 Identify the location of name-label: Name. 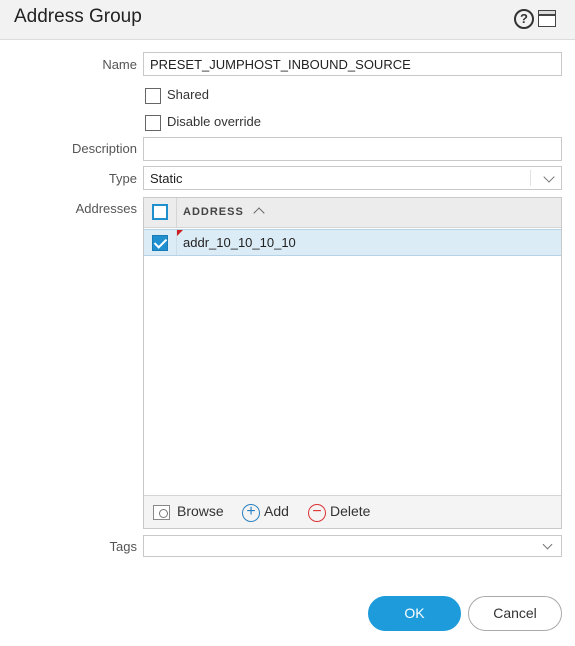
(119, 64).